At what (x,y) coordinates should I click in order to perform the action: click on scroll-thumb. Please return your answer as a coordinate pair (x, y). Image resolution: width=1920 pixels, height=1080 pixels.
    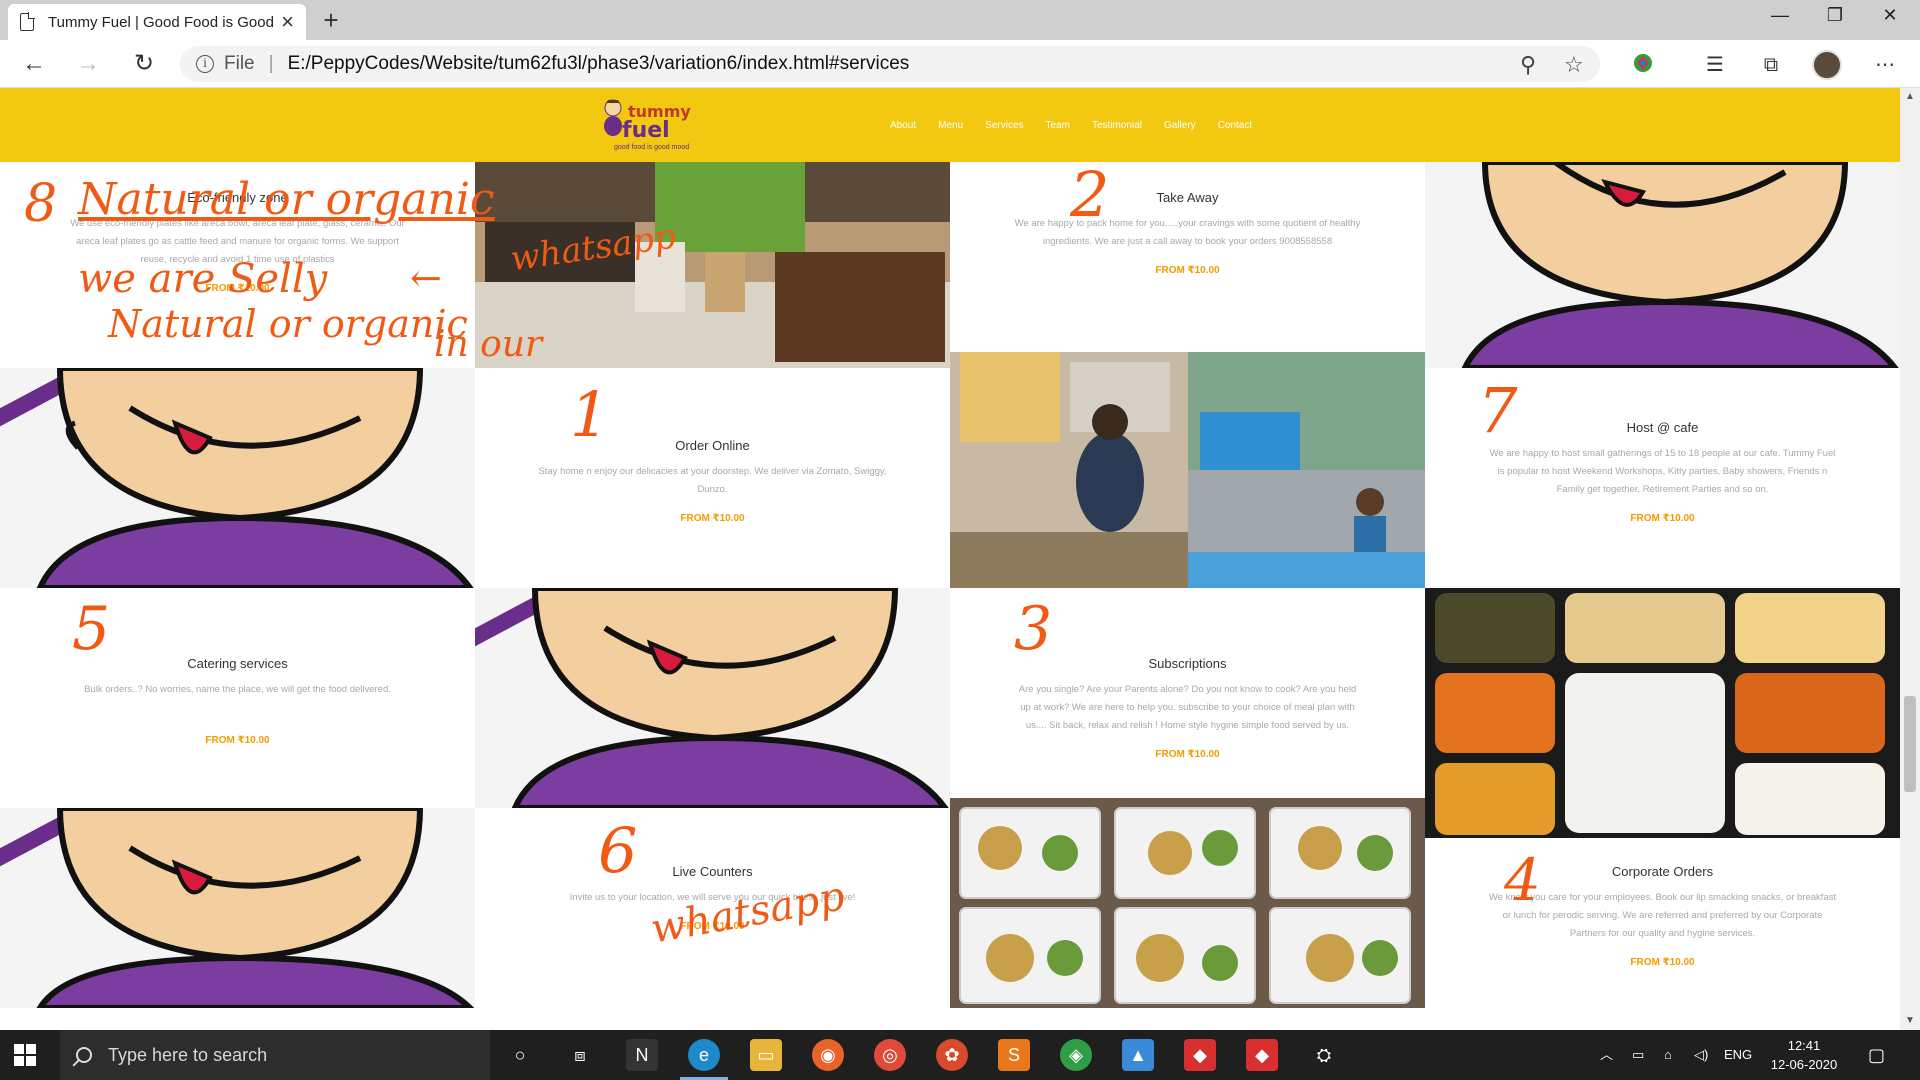
    Looking at the image, I should click on (1910, 744).